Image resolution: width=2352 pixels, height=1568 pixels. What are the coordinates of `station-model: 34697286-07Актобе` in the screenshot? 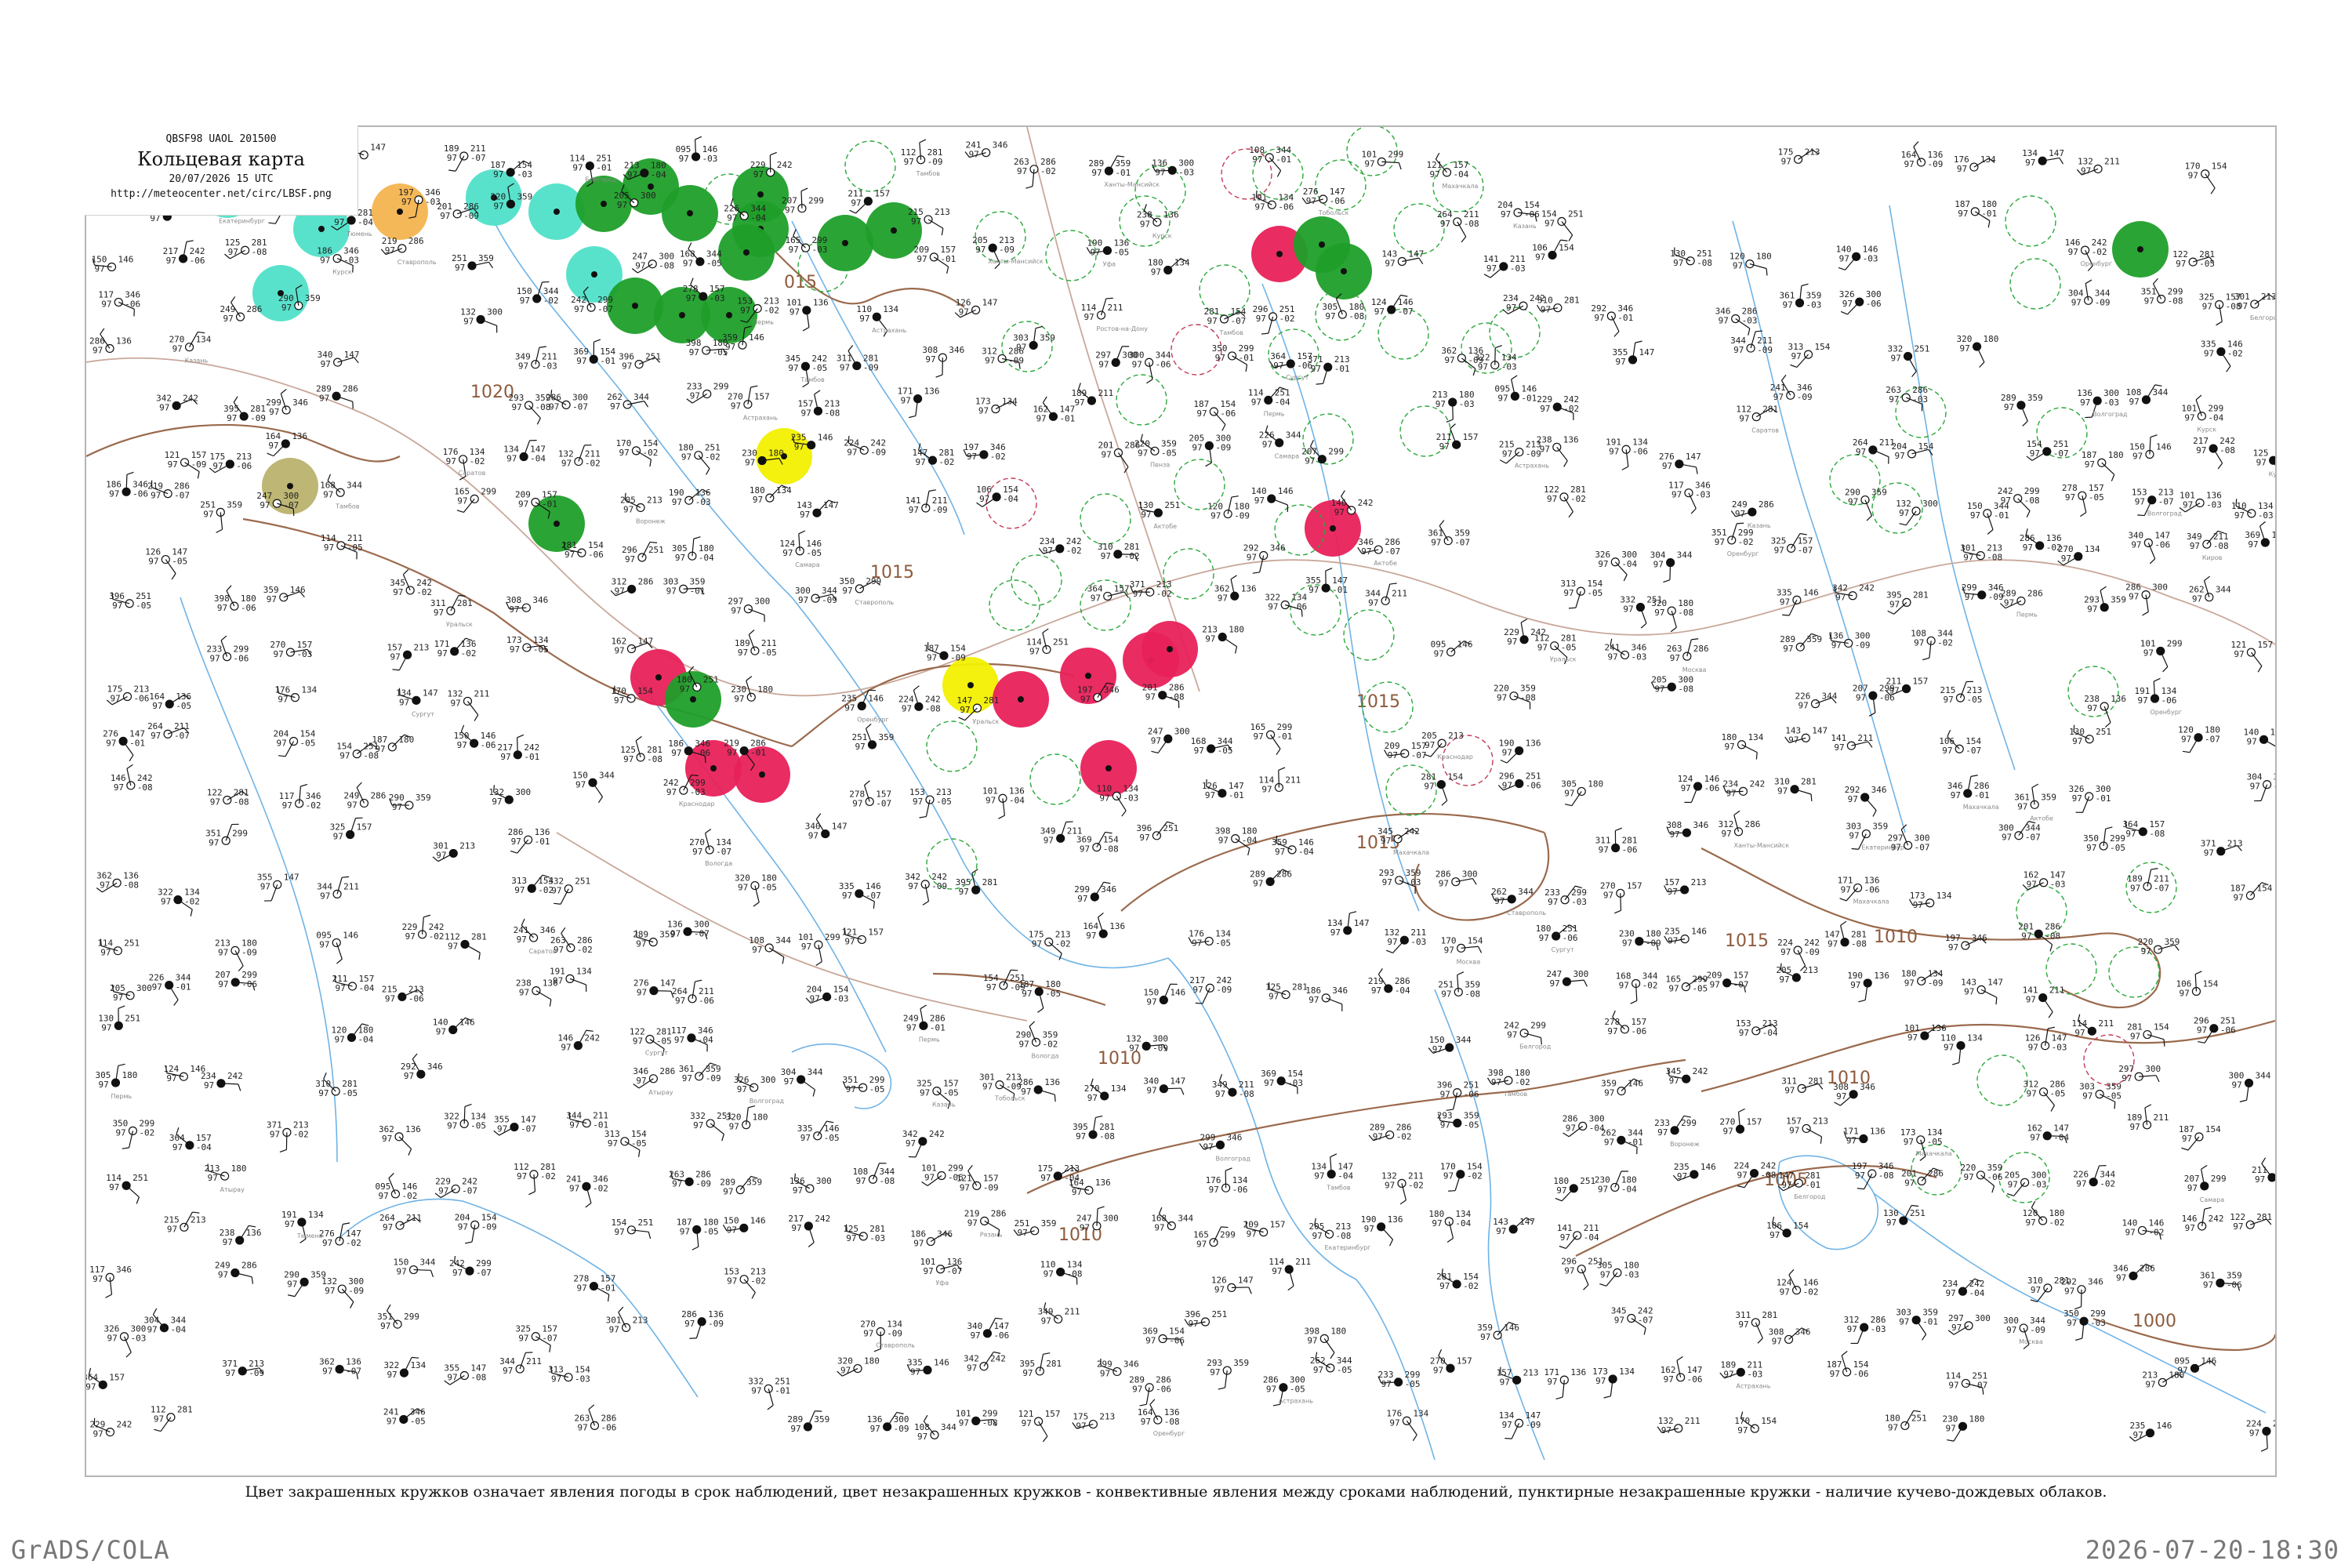 It's located at (1378, 552).